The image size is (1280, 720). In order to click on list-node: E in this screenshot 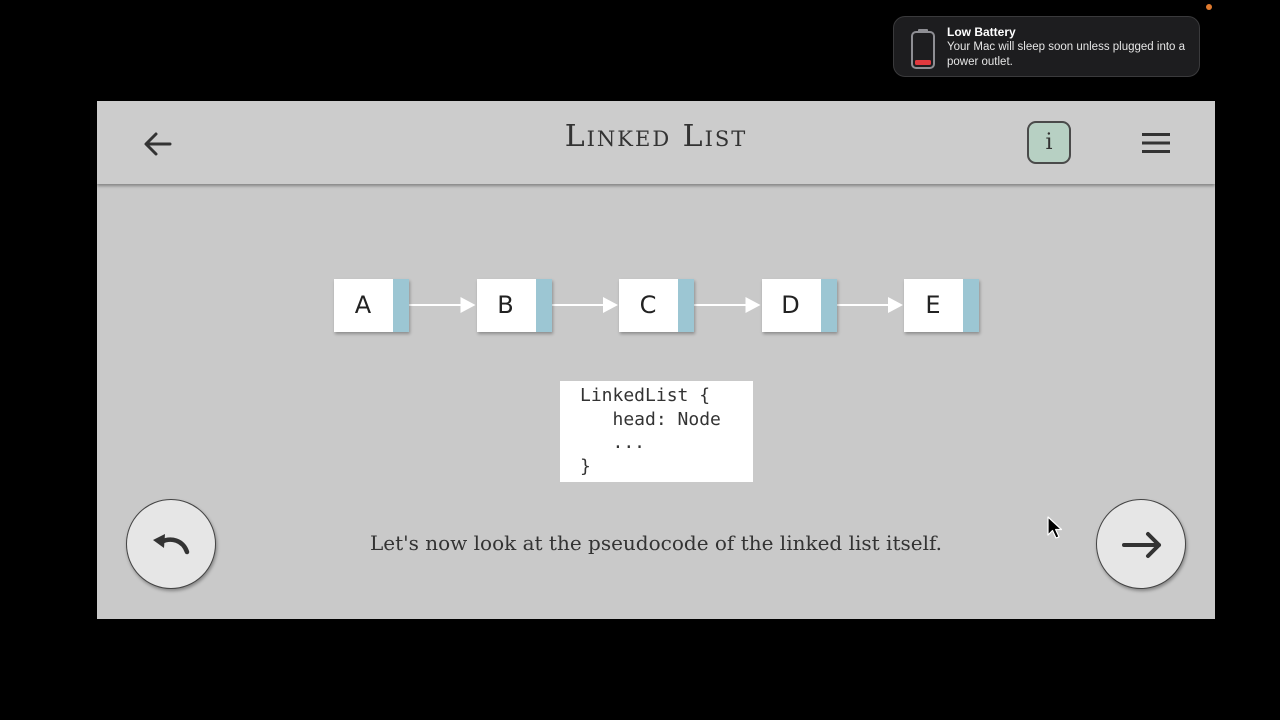, I will do `click(941, 305)`.